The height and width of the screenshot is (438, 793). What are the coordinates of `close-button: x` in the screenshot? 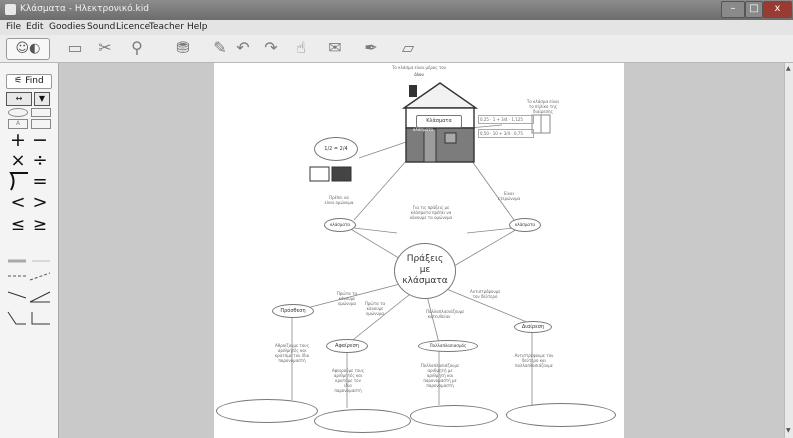 It's located at (777, 9).